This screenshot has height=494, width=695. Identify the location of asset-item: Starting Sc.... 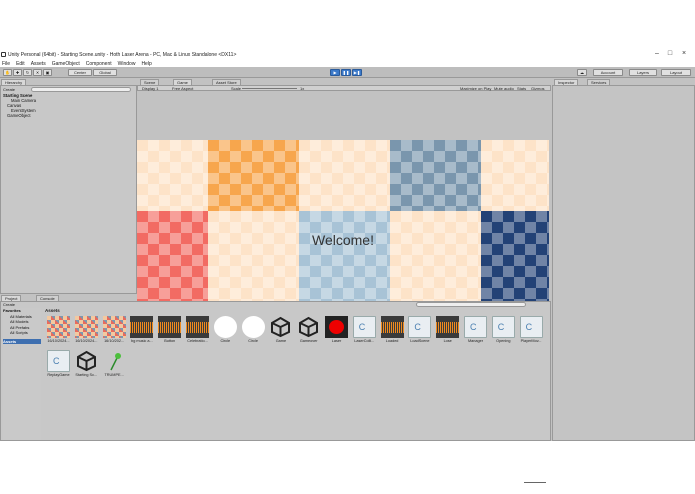
(86, 365).